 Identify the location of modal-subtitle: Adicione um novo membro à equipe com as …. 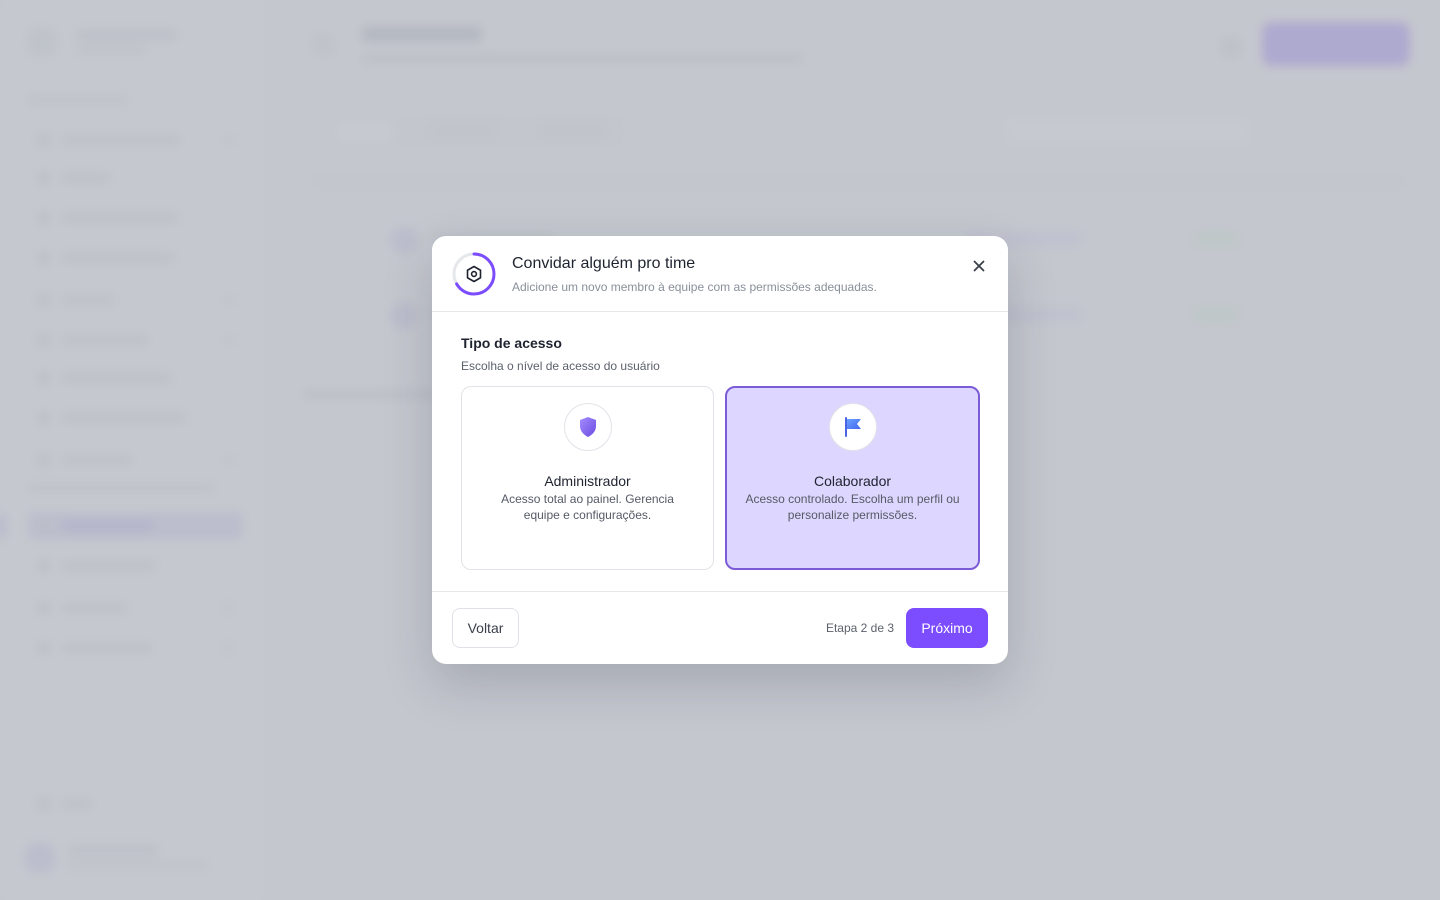
(694, 287).